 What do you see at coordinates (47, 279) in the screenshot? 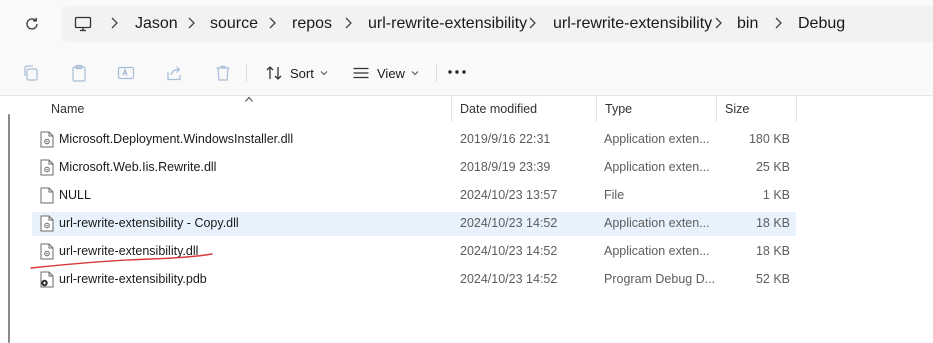
I see `pdb-file-icon` at bounding box center [47, 279].